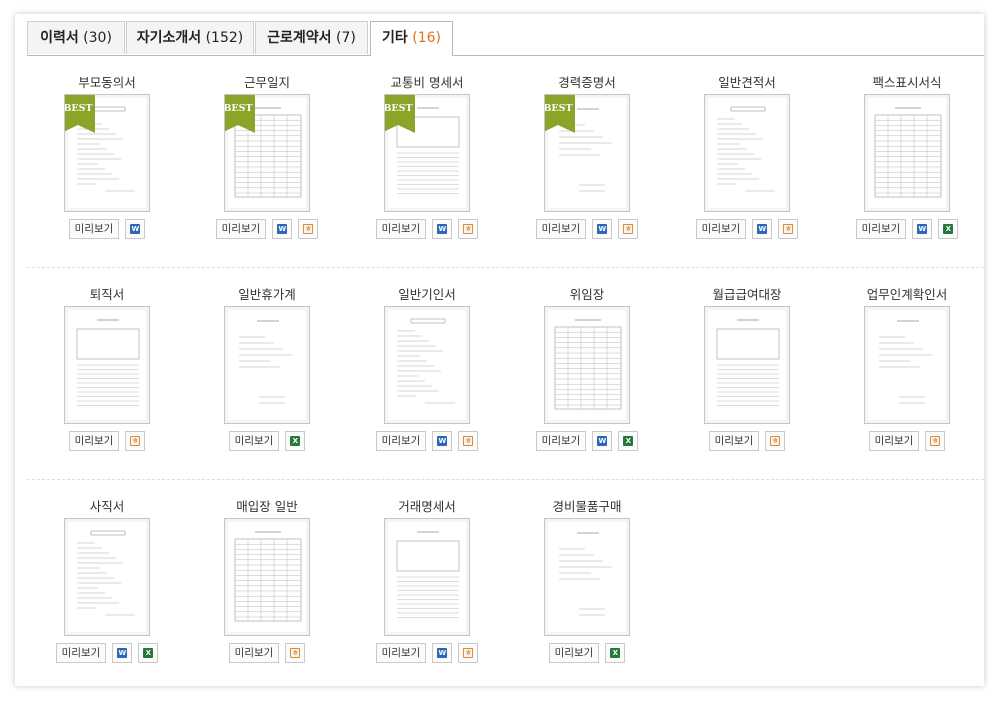 This screenshot has height=702, width=999. What do you see at coordinates (587, 82) in the screenshot?
I see `document-title: 경력증명서` at bounding box center [587, 82].